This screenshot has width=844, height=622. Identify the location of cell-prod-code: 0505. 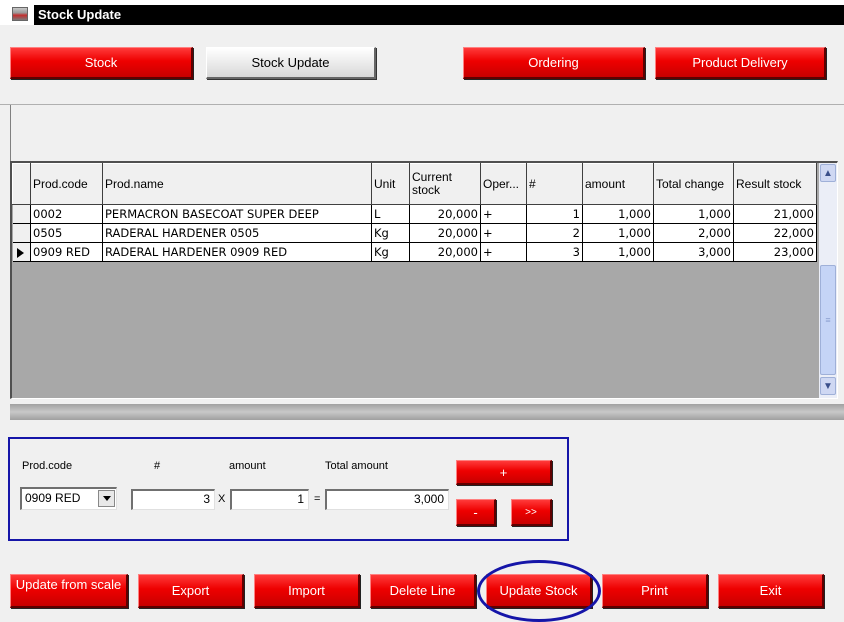
(66, 233).